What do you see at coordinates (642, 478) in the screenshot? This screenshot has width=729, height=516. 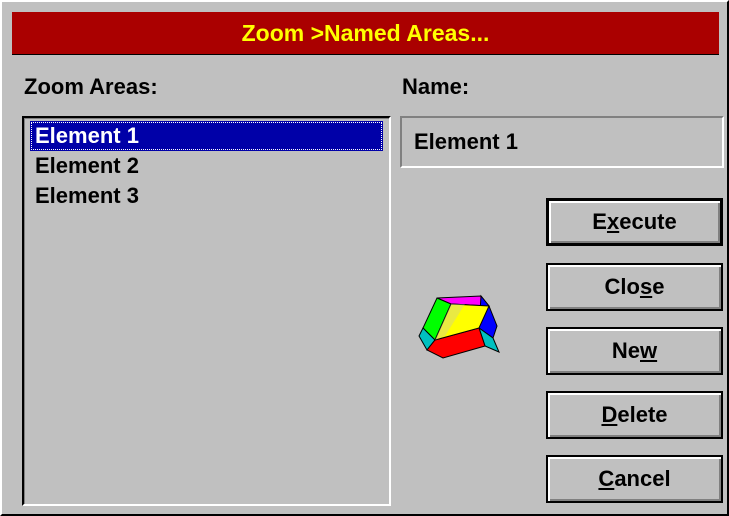 I see `cancel-label-post: ancel` at bounding box center [642, 478].